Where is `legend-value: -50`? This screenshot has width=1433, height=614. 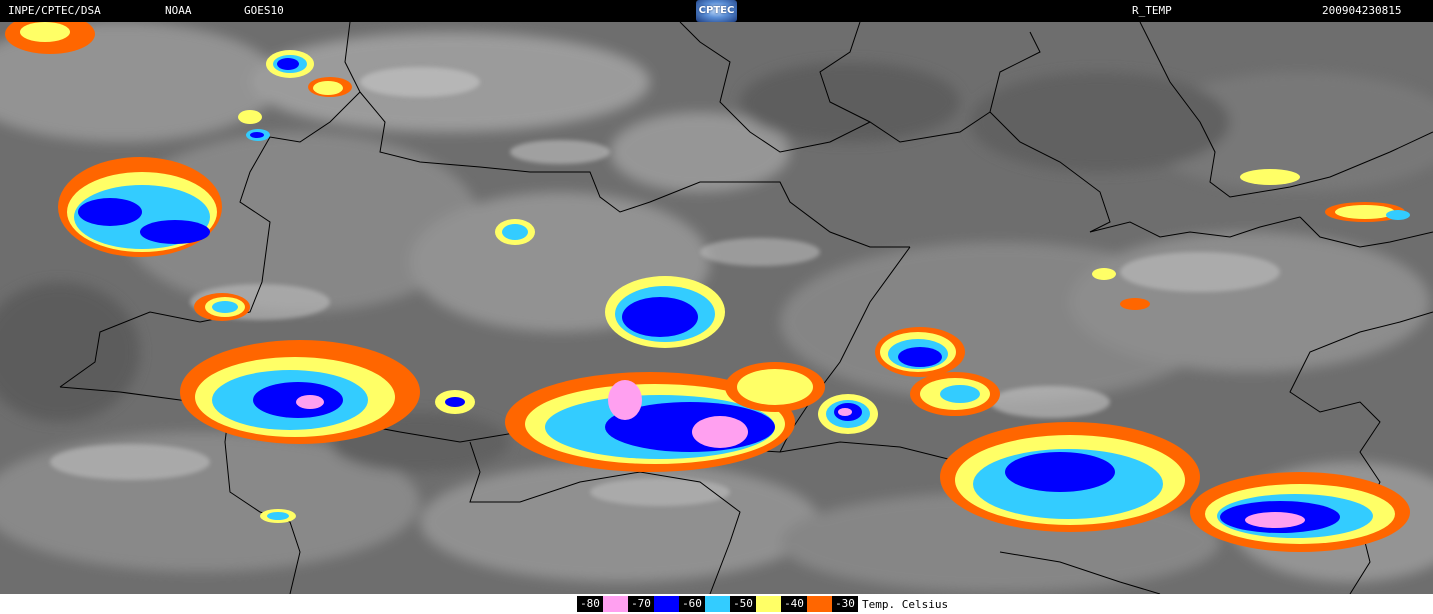
legend-value: -50 is located at coordinates (743, 604).